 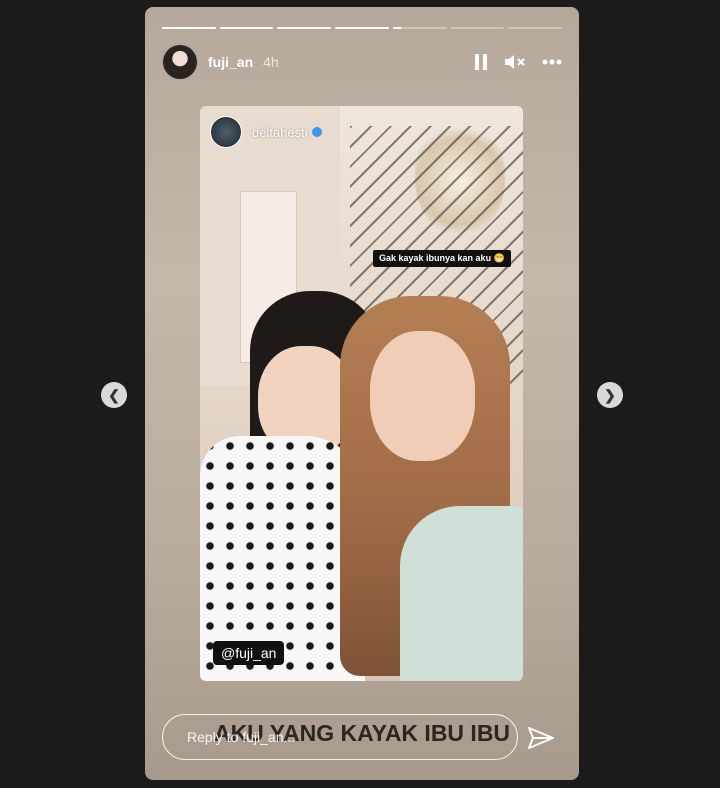 I want to click on repost-attribution: deltahesti, so click(x=266, y=132).